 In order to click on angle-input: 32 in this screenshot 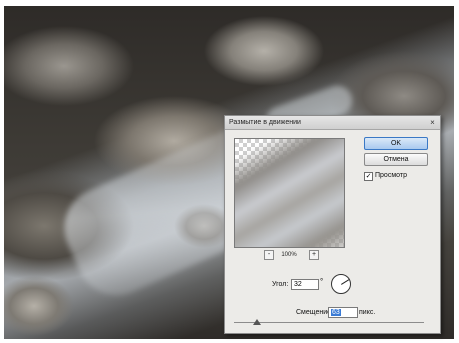, I will do `click(305, 284)`.